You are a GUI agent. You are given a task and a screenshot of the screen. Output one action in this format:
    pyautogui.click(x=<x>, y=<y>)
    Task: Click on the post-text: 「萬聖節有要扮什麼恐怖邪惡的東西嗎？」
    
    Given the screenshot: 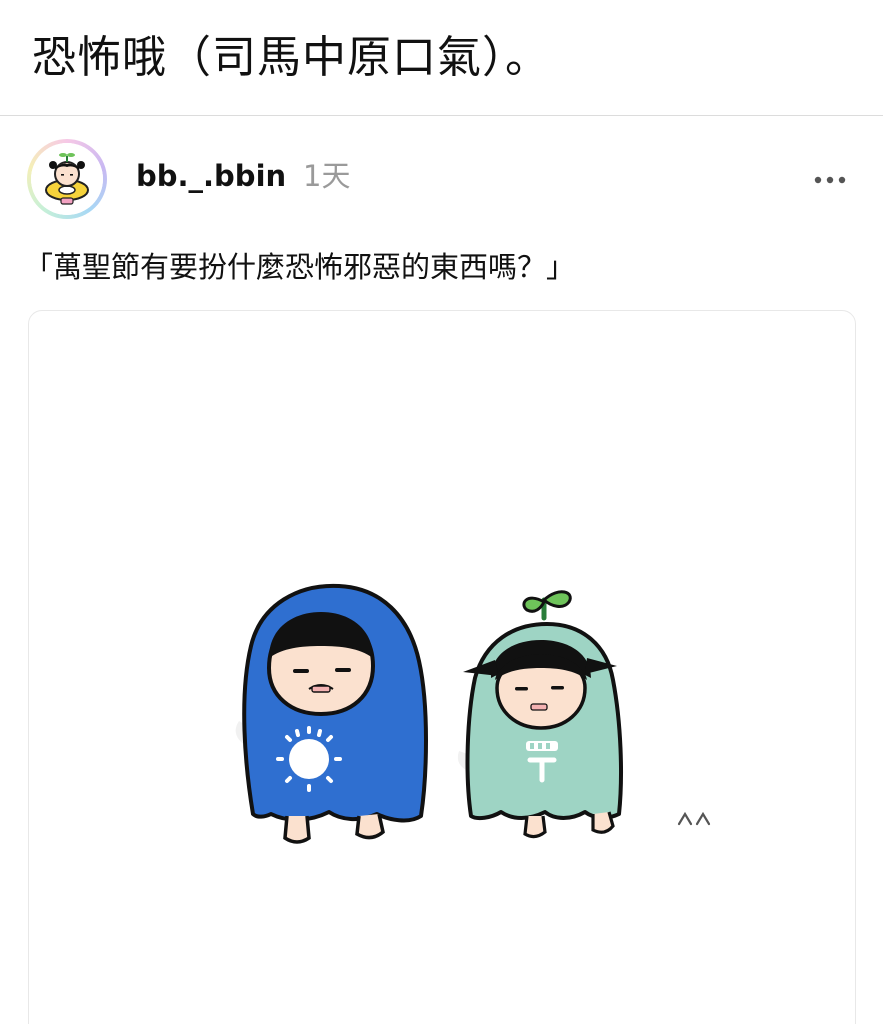 What is the action you would take?
    pyautogui.click(x=300, y=267)
    